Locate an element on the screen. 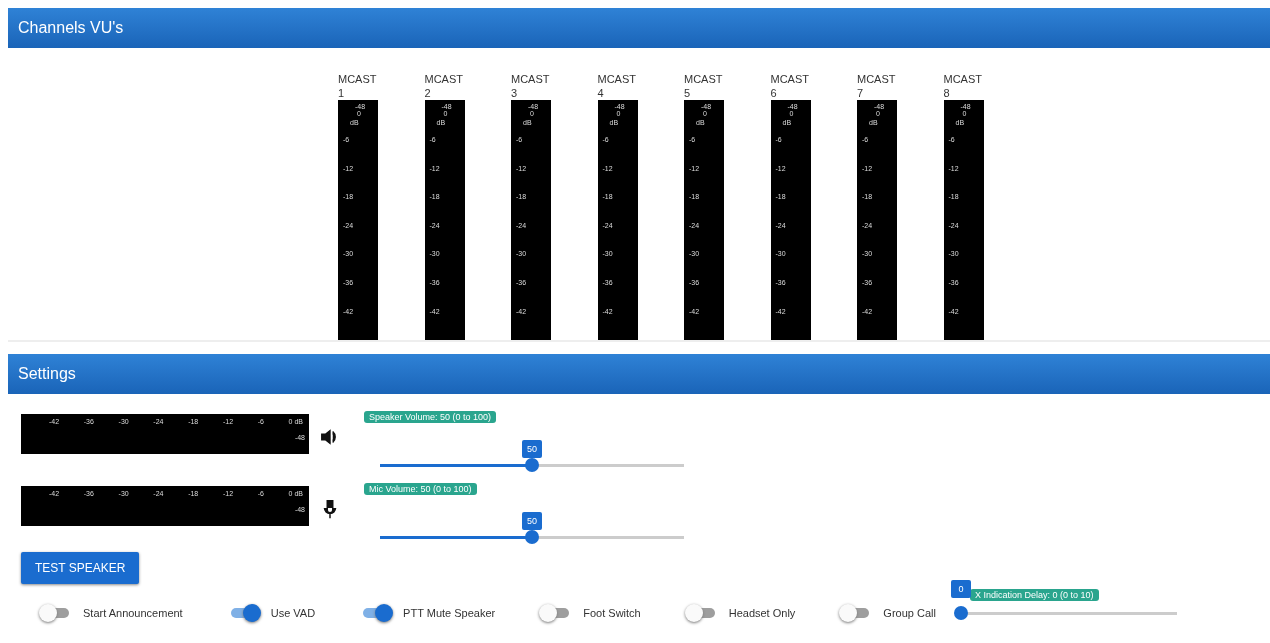  slider-label: X Indication Delay: 0 (0 to 10) is located at coordinates (1034, 595).